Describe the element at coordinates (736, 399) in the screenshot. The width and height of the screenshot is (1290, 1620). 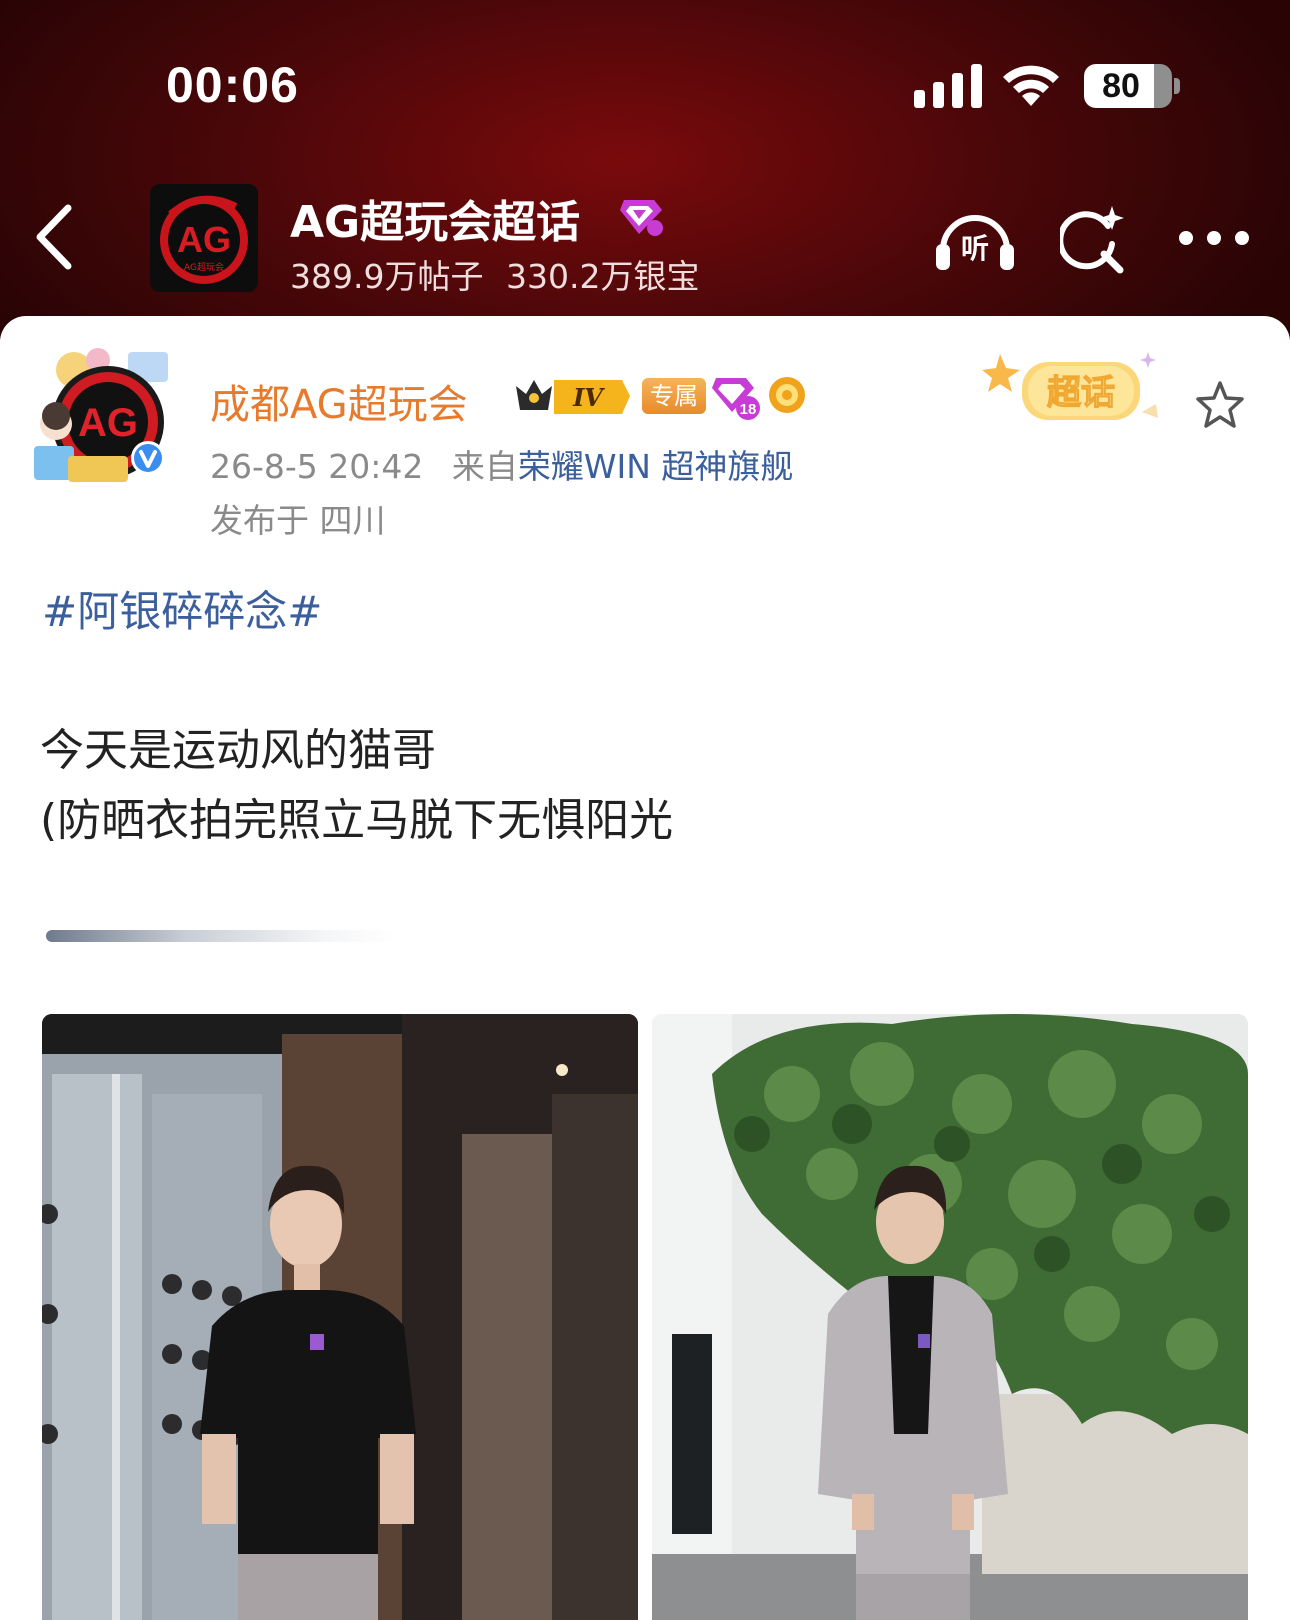
I see `gem-18-badge-icon: 18` at that location.